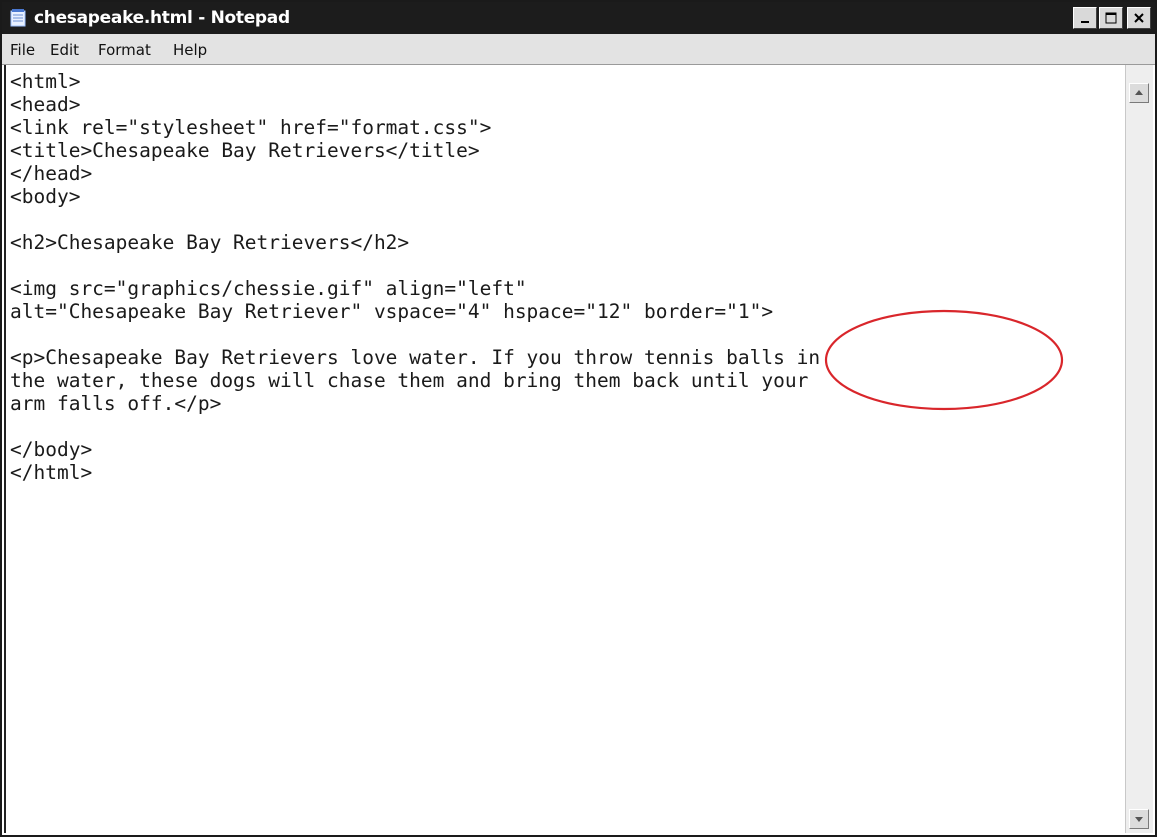  What do you see at coordinates (51, 173) in the screenshot?
I see `code-line: </head>` at bounding box center [51, 173].